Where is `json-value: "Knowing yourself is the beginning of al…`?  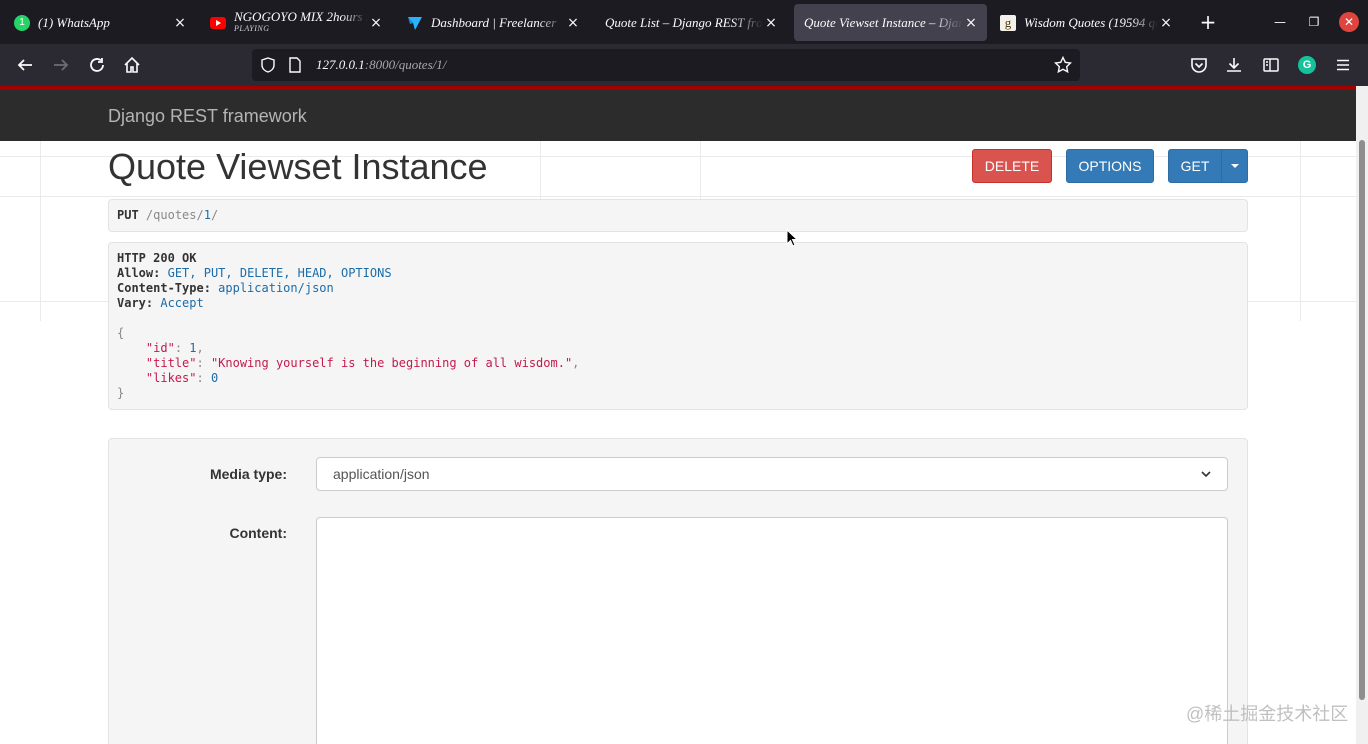 json-value: "Knowing yourself is the beginning of al… is located at coordinates (391, 363).